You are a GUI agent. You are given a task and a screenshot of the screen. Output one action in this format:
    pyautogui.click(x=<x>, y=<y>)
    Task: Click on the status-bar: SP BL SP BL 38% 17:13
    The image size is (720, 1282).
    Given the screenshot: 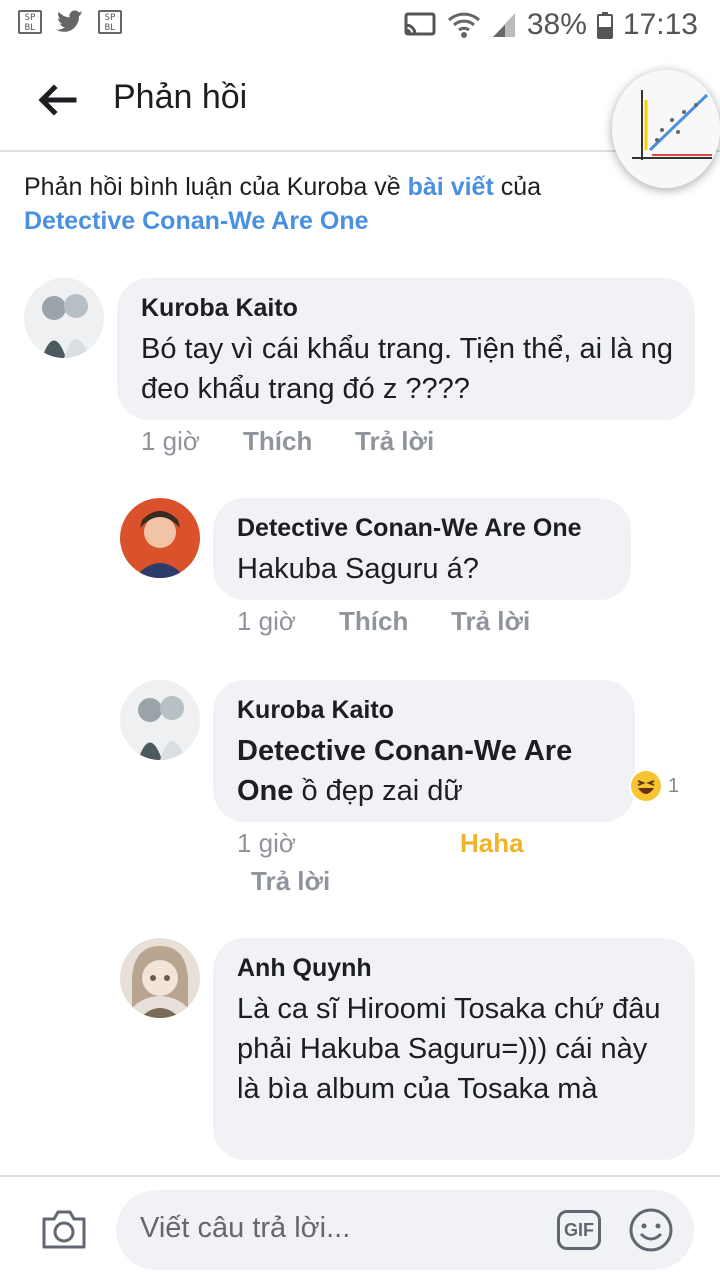 What is the action you would take?
    pyautogui.click(x=360, y=25)
    